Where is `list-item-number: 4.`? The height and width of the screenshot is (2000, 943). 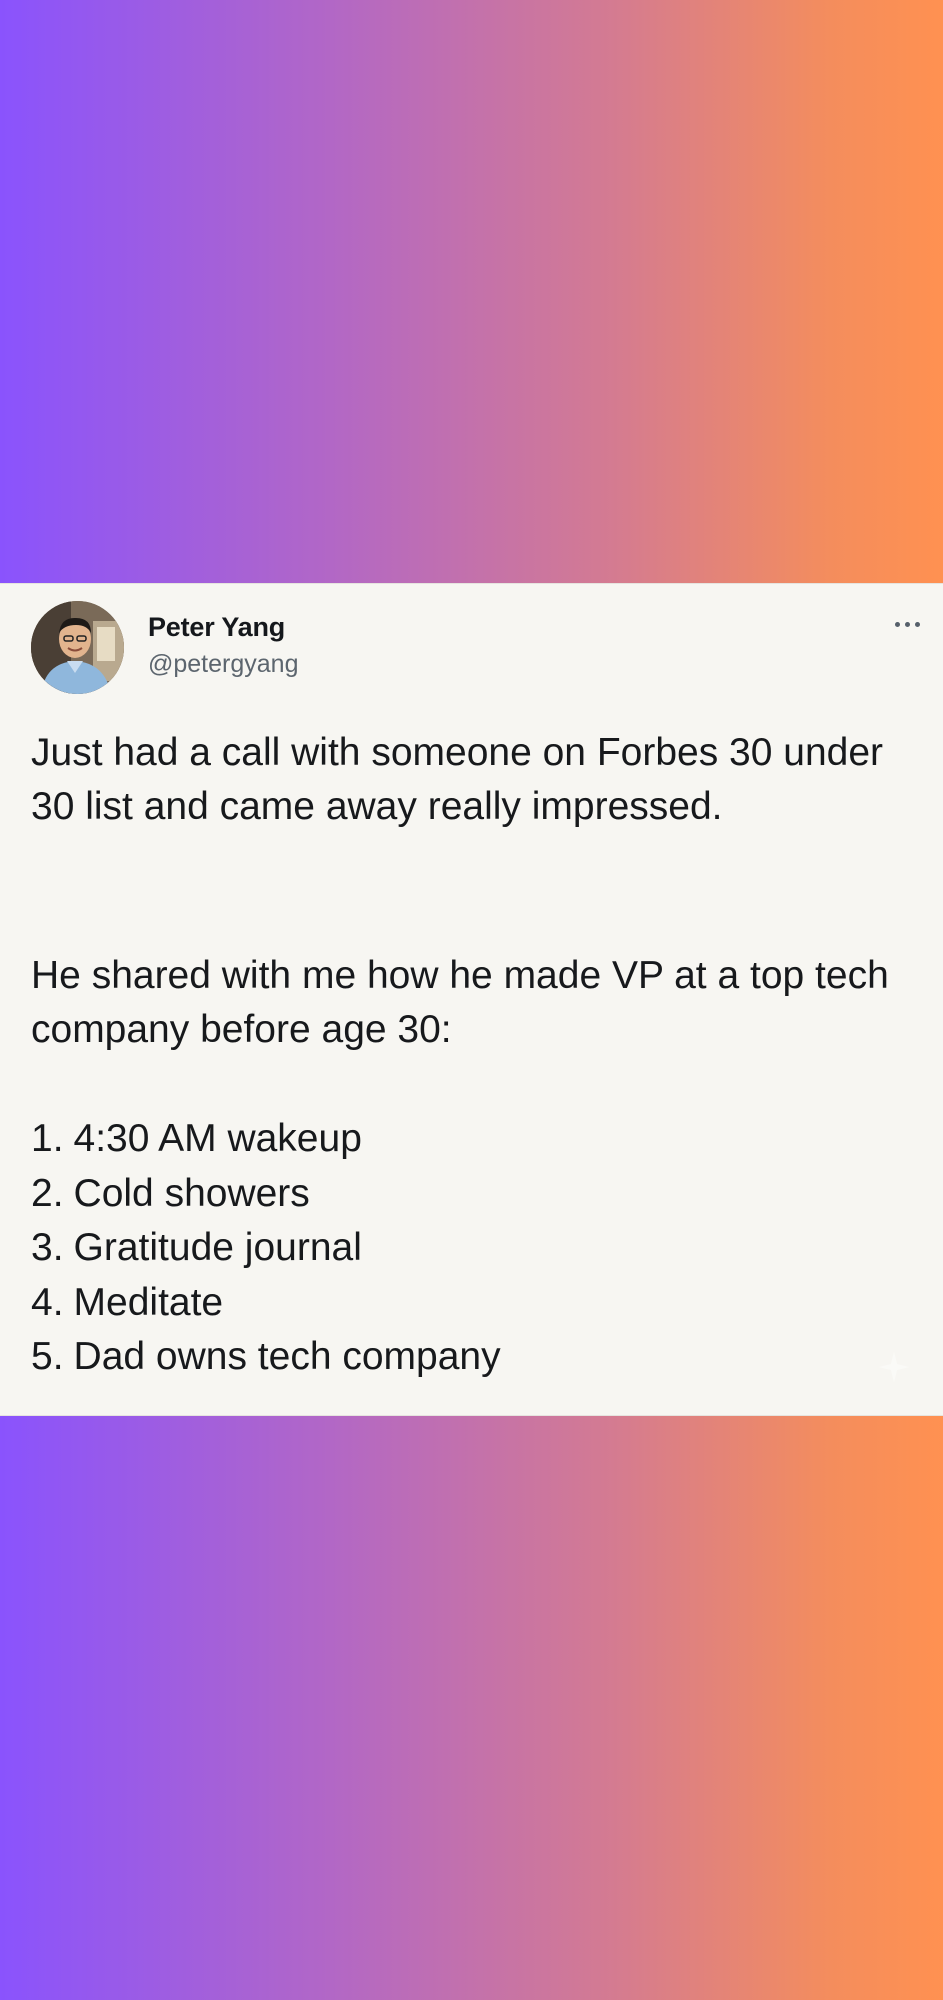 list-item-number: 4. is located at coordinates (47, 1302).